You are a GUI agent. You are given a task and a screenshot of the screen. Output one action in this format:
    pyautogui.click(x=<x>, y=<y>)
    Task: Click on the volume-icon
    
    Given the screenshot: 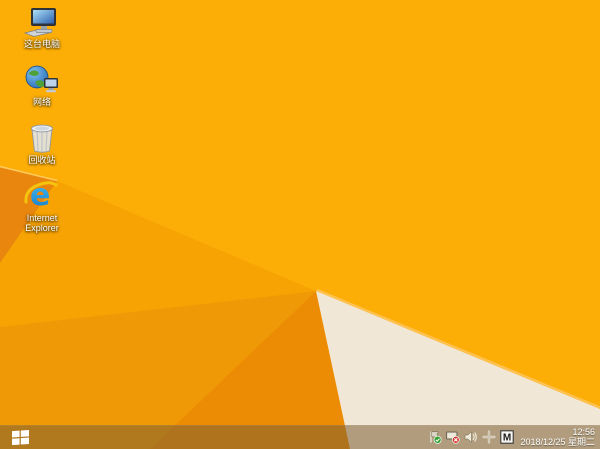 What is the action you would take?
    pyautogui.click(x=470, y=437)
    